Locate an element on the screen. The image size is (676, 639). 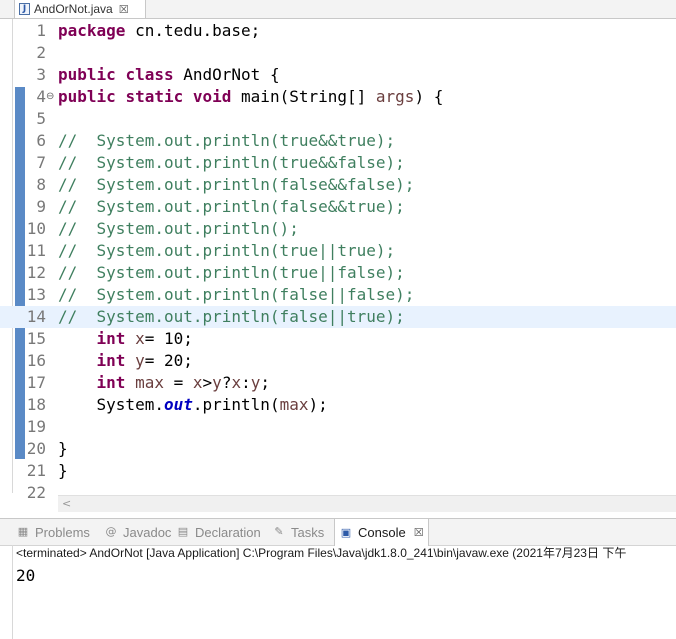
code-token: cn.tedu.base; is located at coordinates (193, 30).